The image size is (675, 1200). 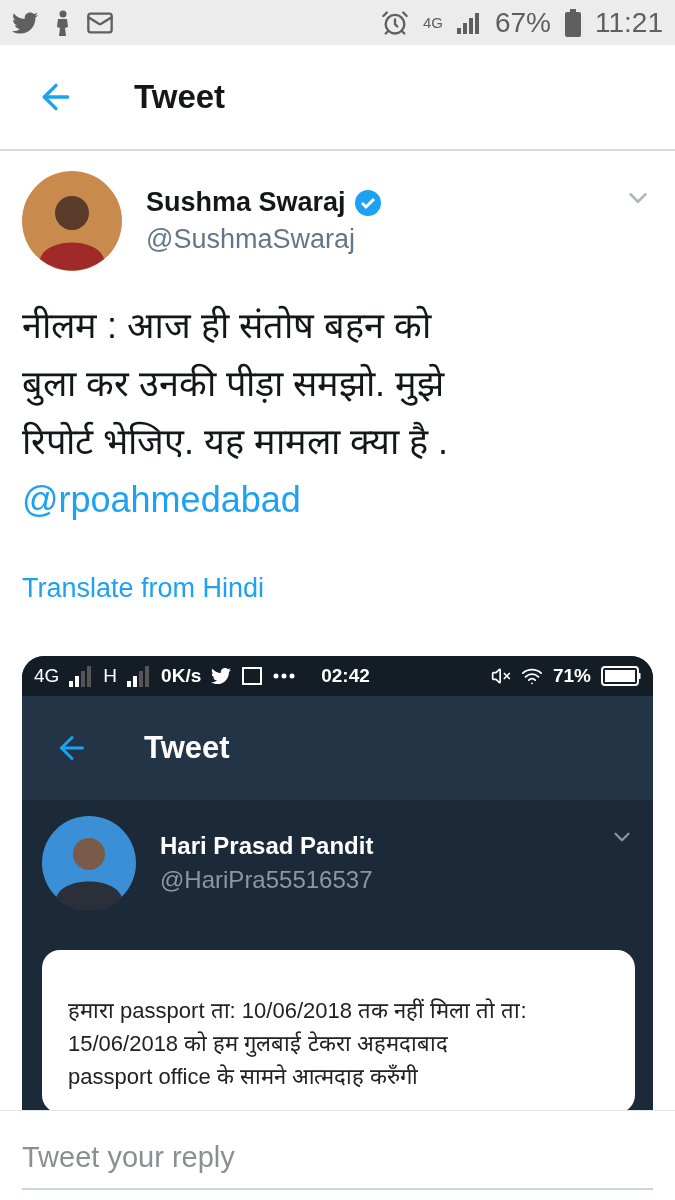 I want to click on author-handle: @HariPra55516537, so click(x=267, y=880).